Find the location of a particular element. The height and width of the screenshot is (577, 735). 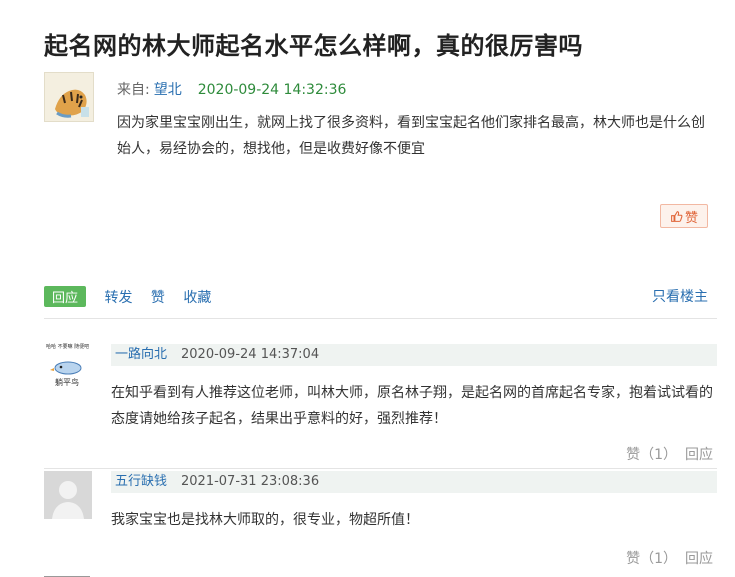

reply-author-link: 五行缺钱 is located at coordinates (141, 481).